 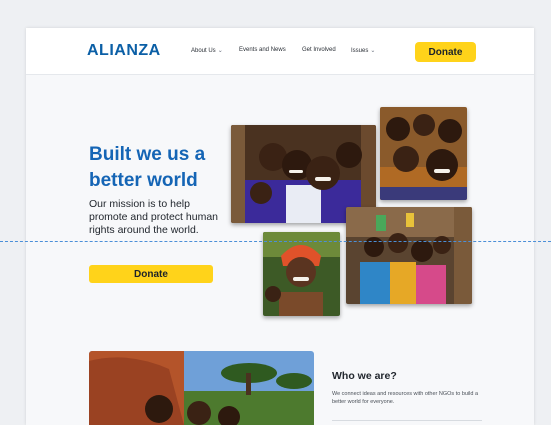 What do you see at coordinates (360, 51) in the screenshot?
I see `nav-item-label: Issues` at bounding box center [360, 51].